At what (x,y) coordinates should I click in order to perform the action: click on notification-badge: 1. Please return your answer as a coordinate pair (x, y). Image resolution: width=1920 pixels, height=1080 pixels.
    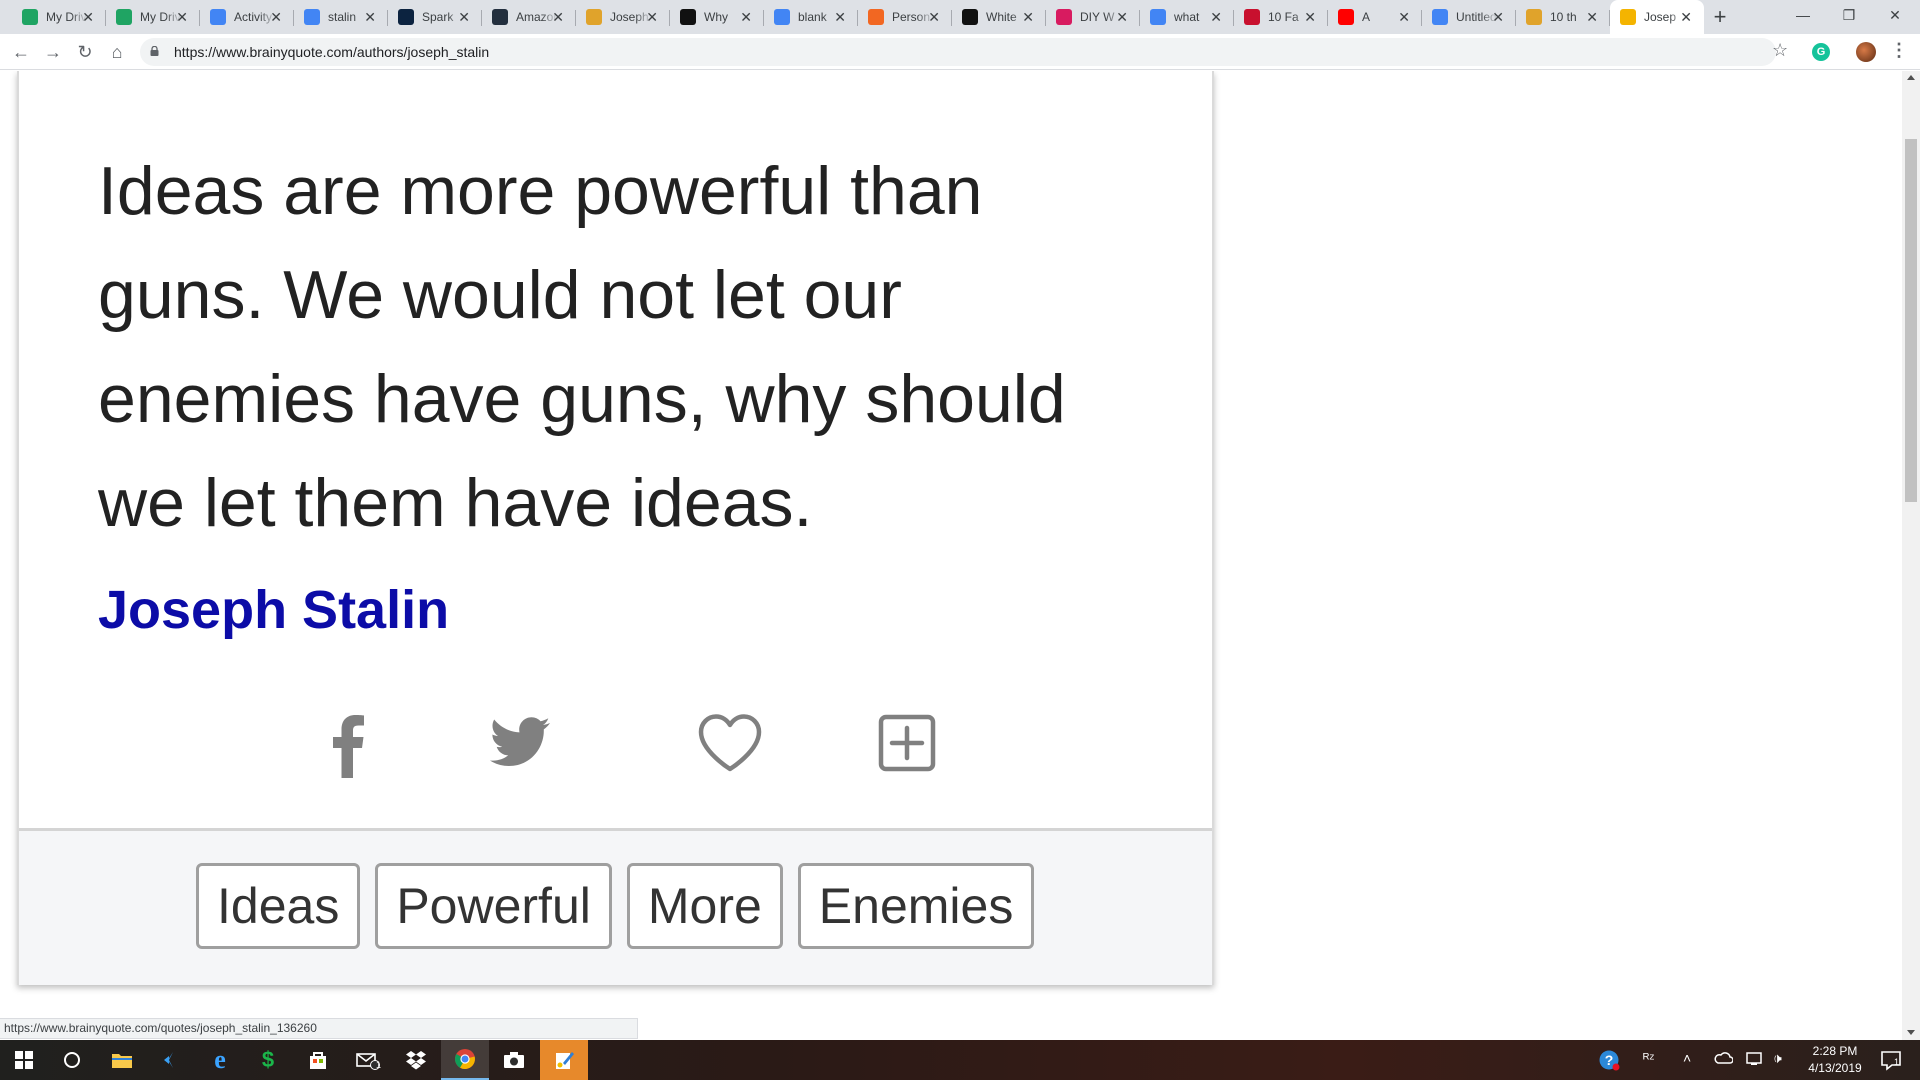
    Looking at the image, I should click on (1897, 1062).